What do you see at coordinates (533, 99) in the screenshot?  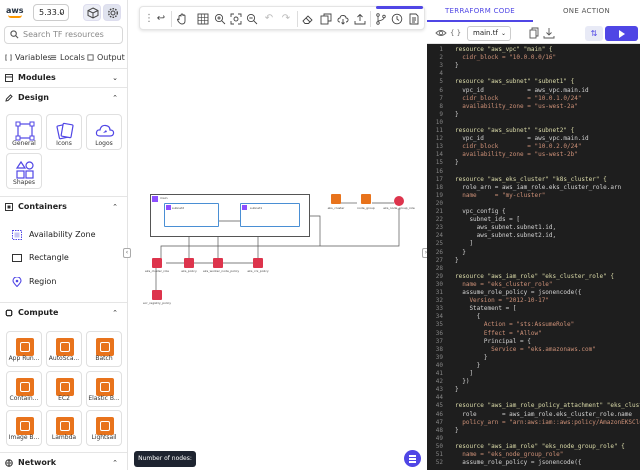 I see `code-line: 7 cidr_block = "10.0.1.0/24"` at bounding box center [533, 99].